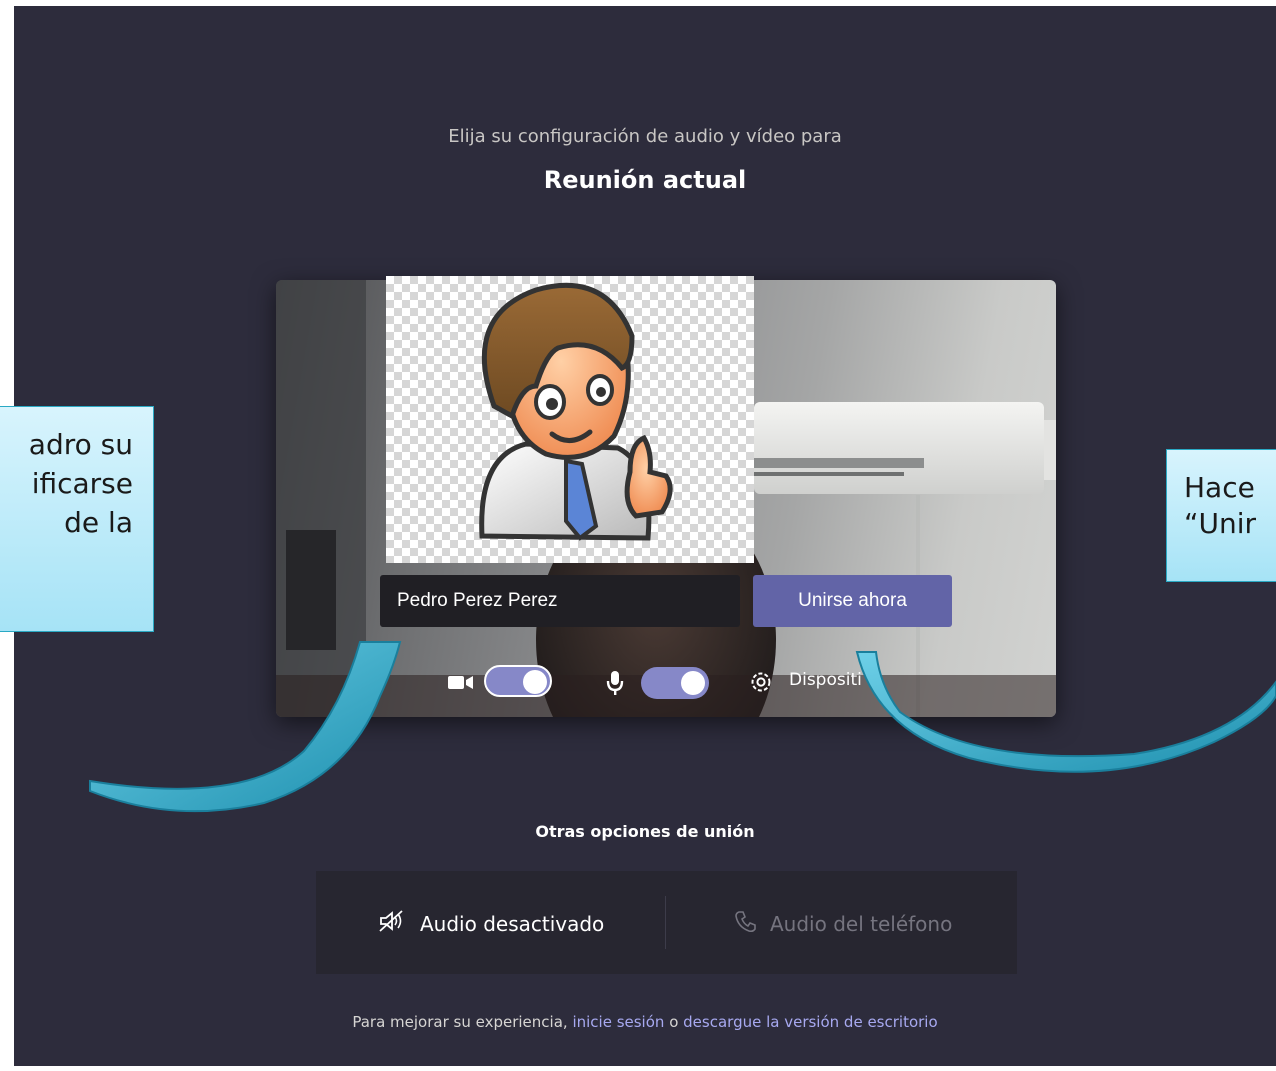  I want to click on left-callout-line-1: adro su, so click(80, 444).